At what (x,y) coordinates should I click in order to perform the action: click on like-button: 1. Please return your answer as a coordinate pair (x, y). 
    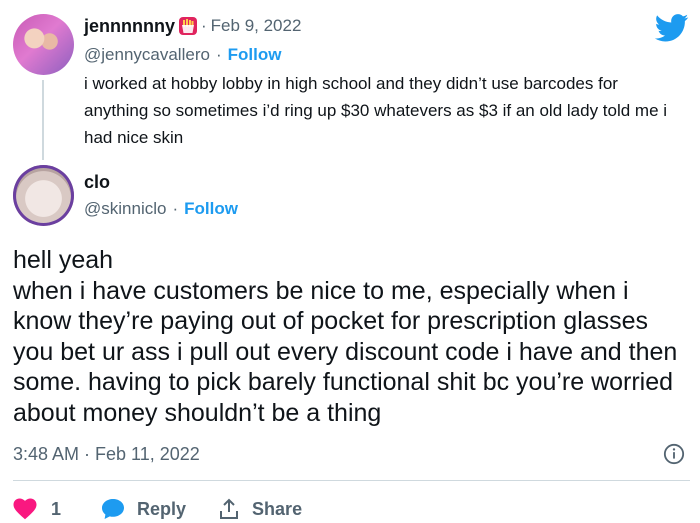
    Looking at the image, I should click on (37, 509).